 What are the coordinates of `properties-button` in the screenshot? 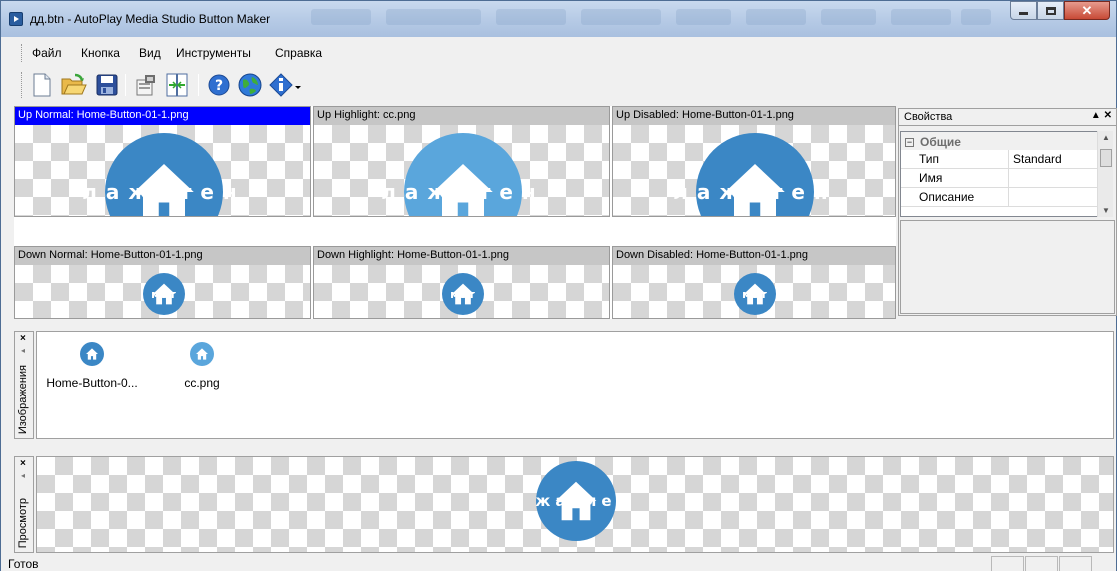 It's located at (146, 85).